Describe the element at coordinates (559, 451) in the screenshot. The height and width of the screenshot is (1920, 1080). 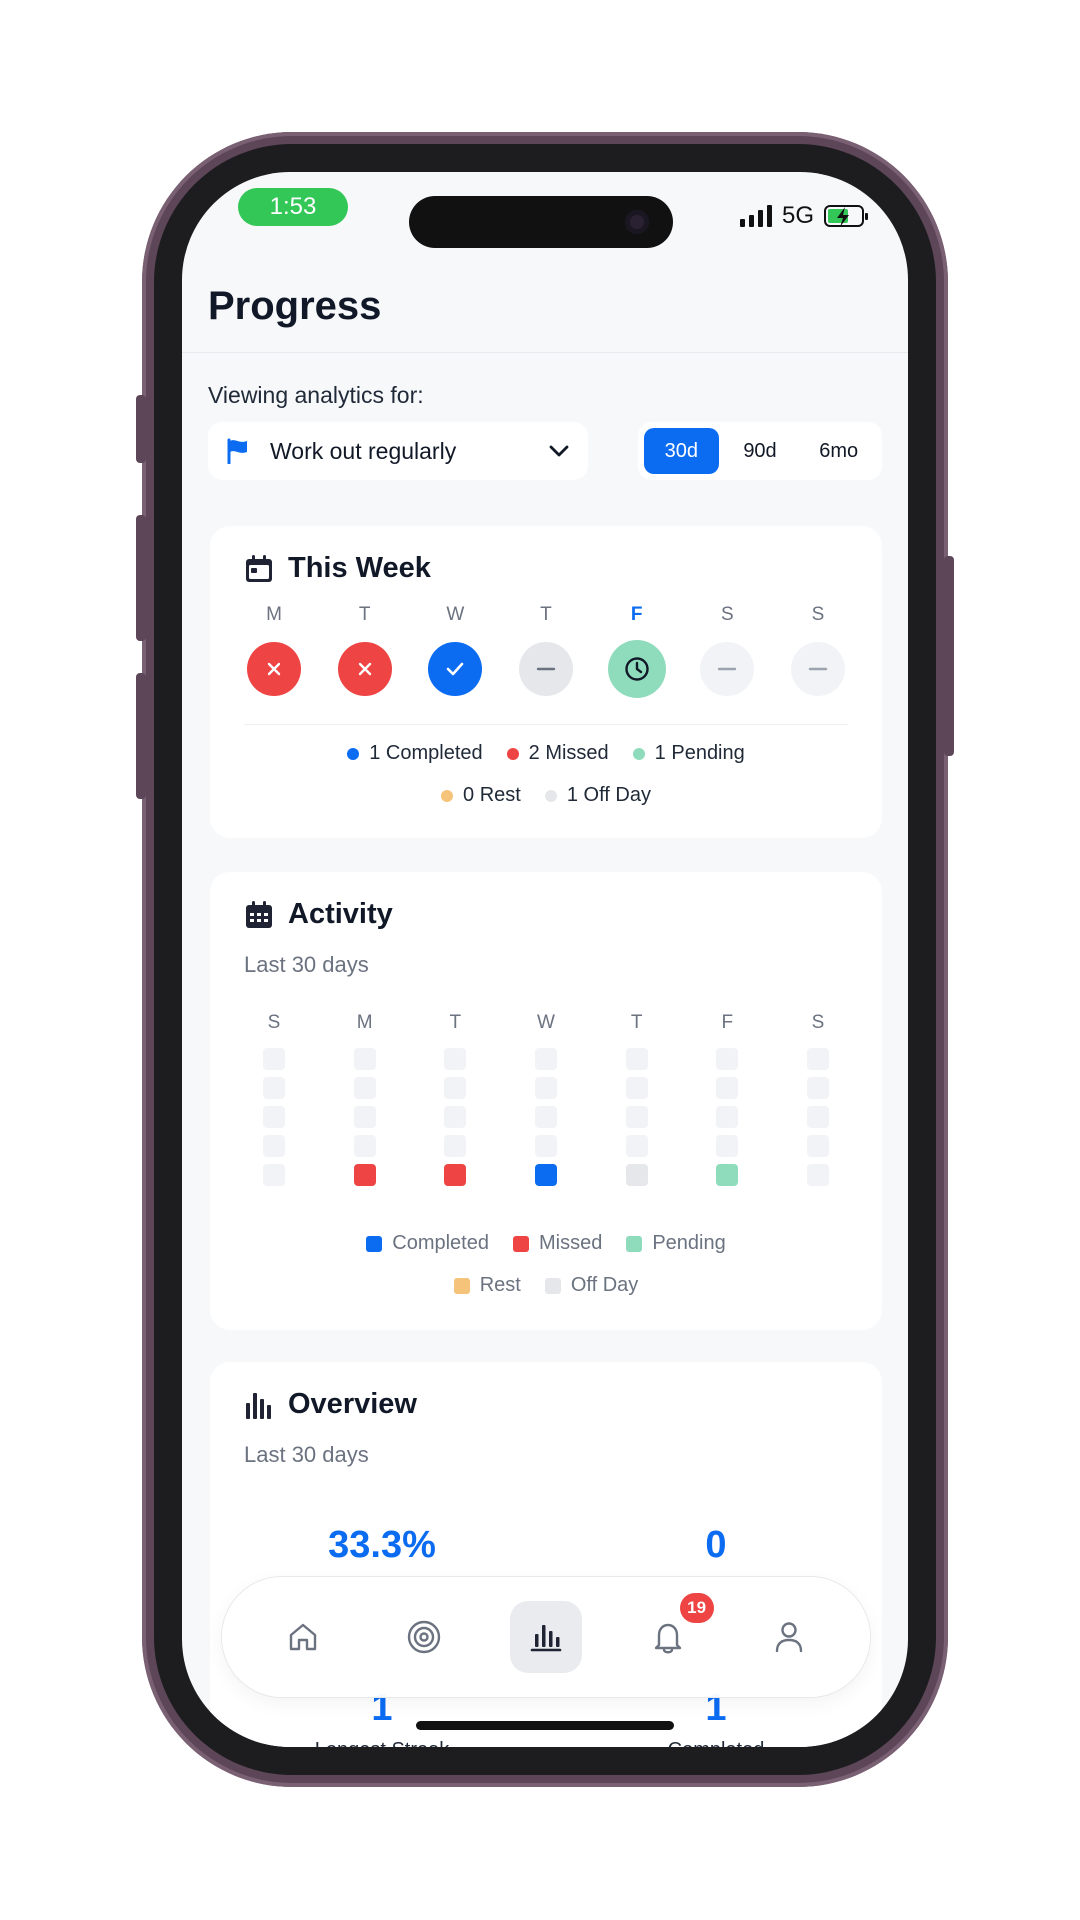
I see `chevron-down-icon` at that location.